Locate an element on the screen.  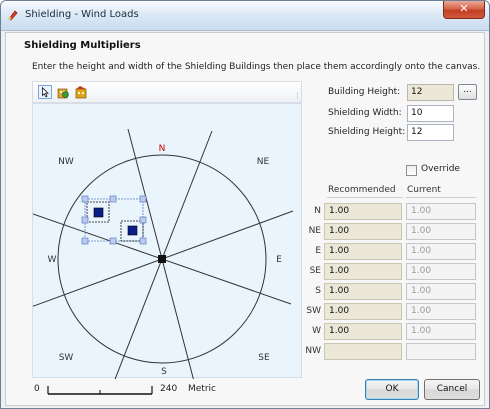
recommended-header-divider is located at coordinates (365, 197).